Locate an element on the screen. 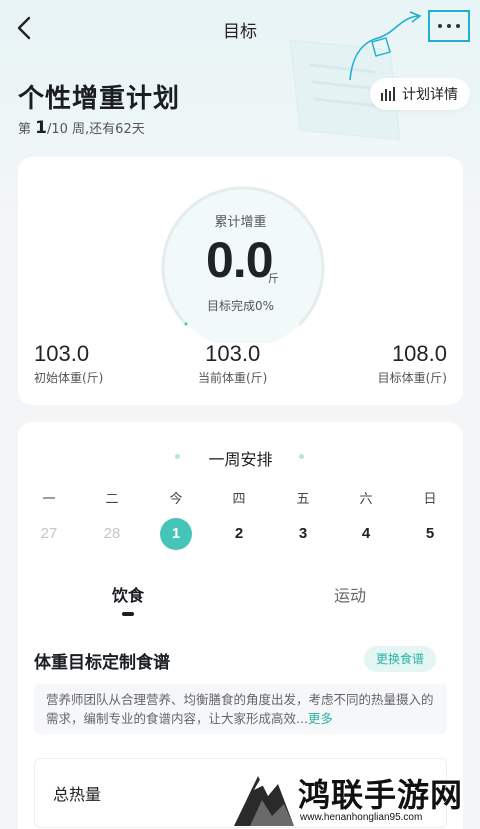 The width and height of the screenshot is (480, 829). navigation-bar: 目标 is located at coordinates (240, 28).